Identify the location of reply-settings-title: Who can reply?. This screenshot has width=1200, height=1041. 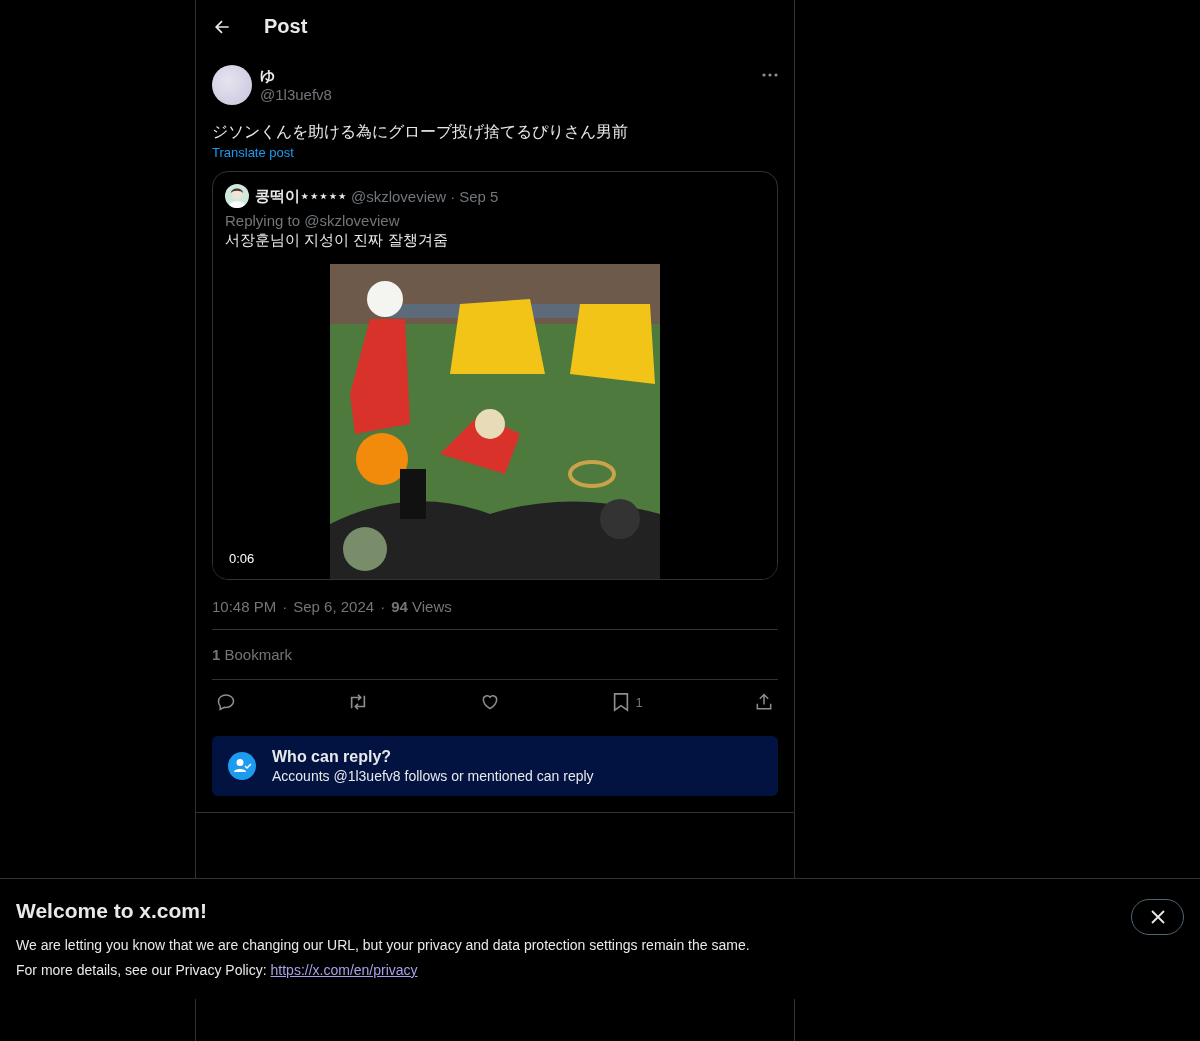
(332, 757).